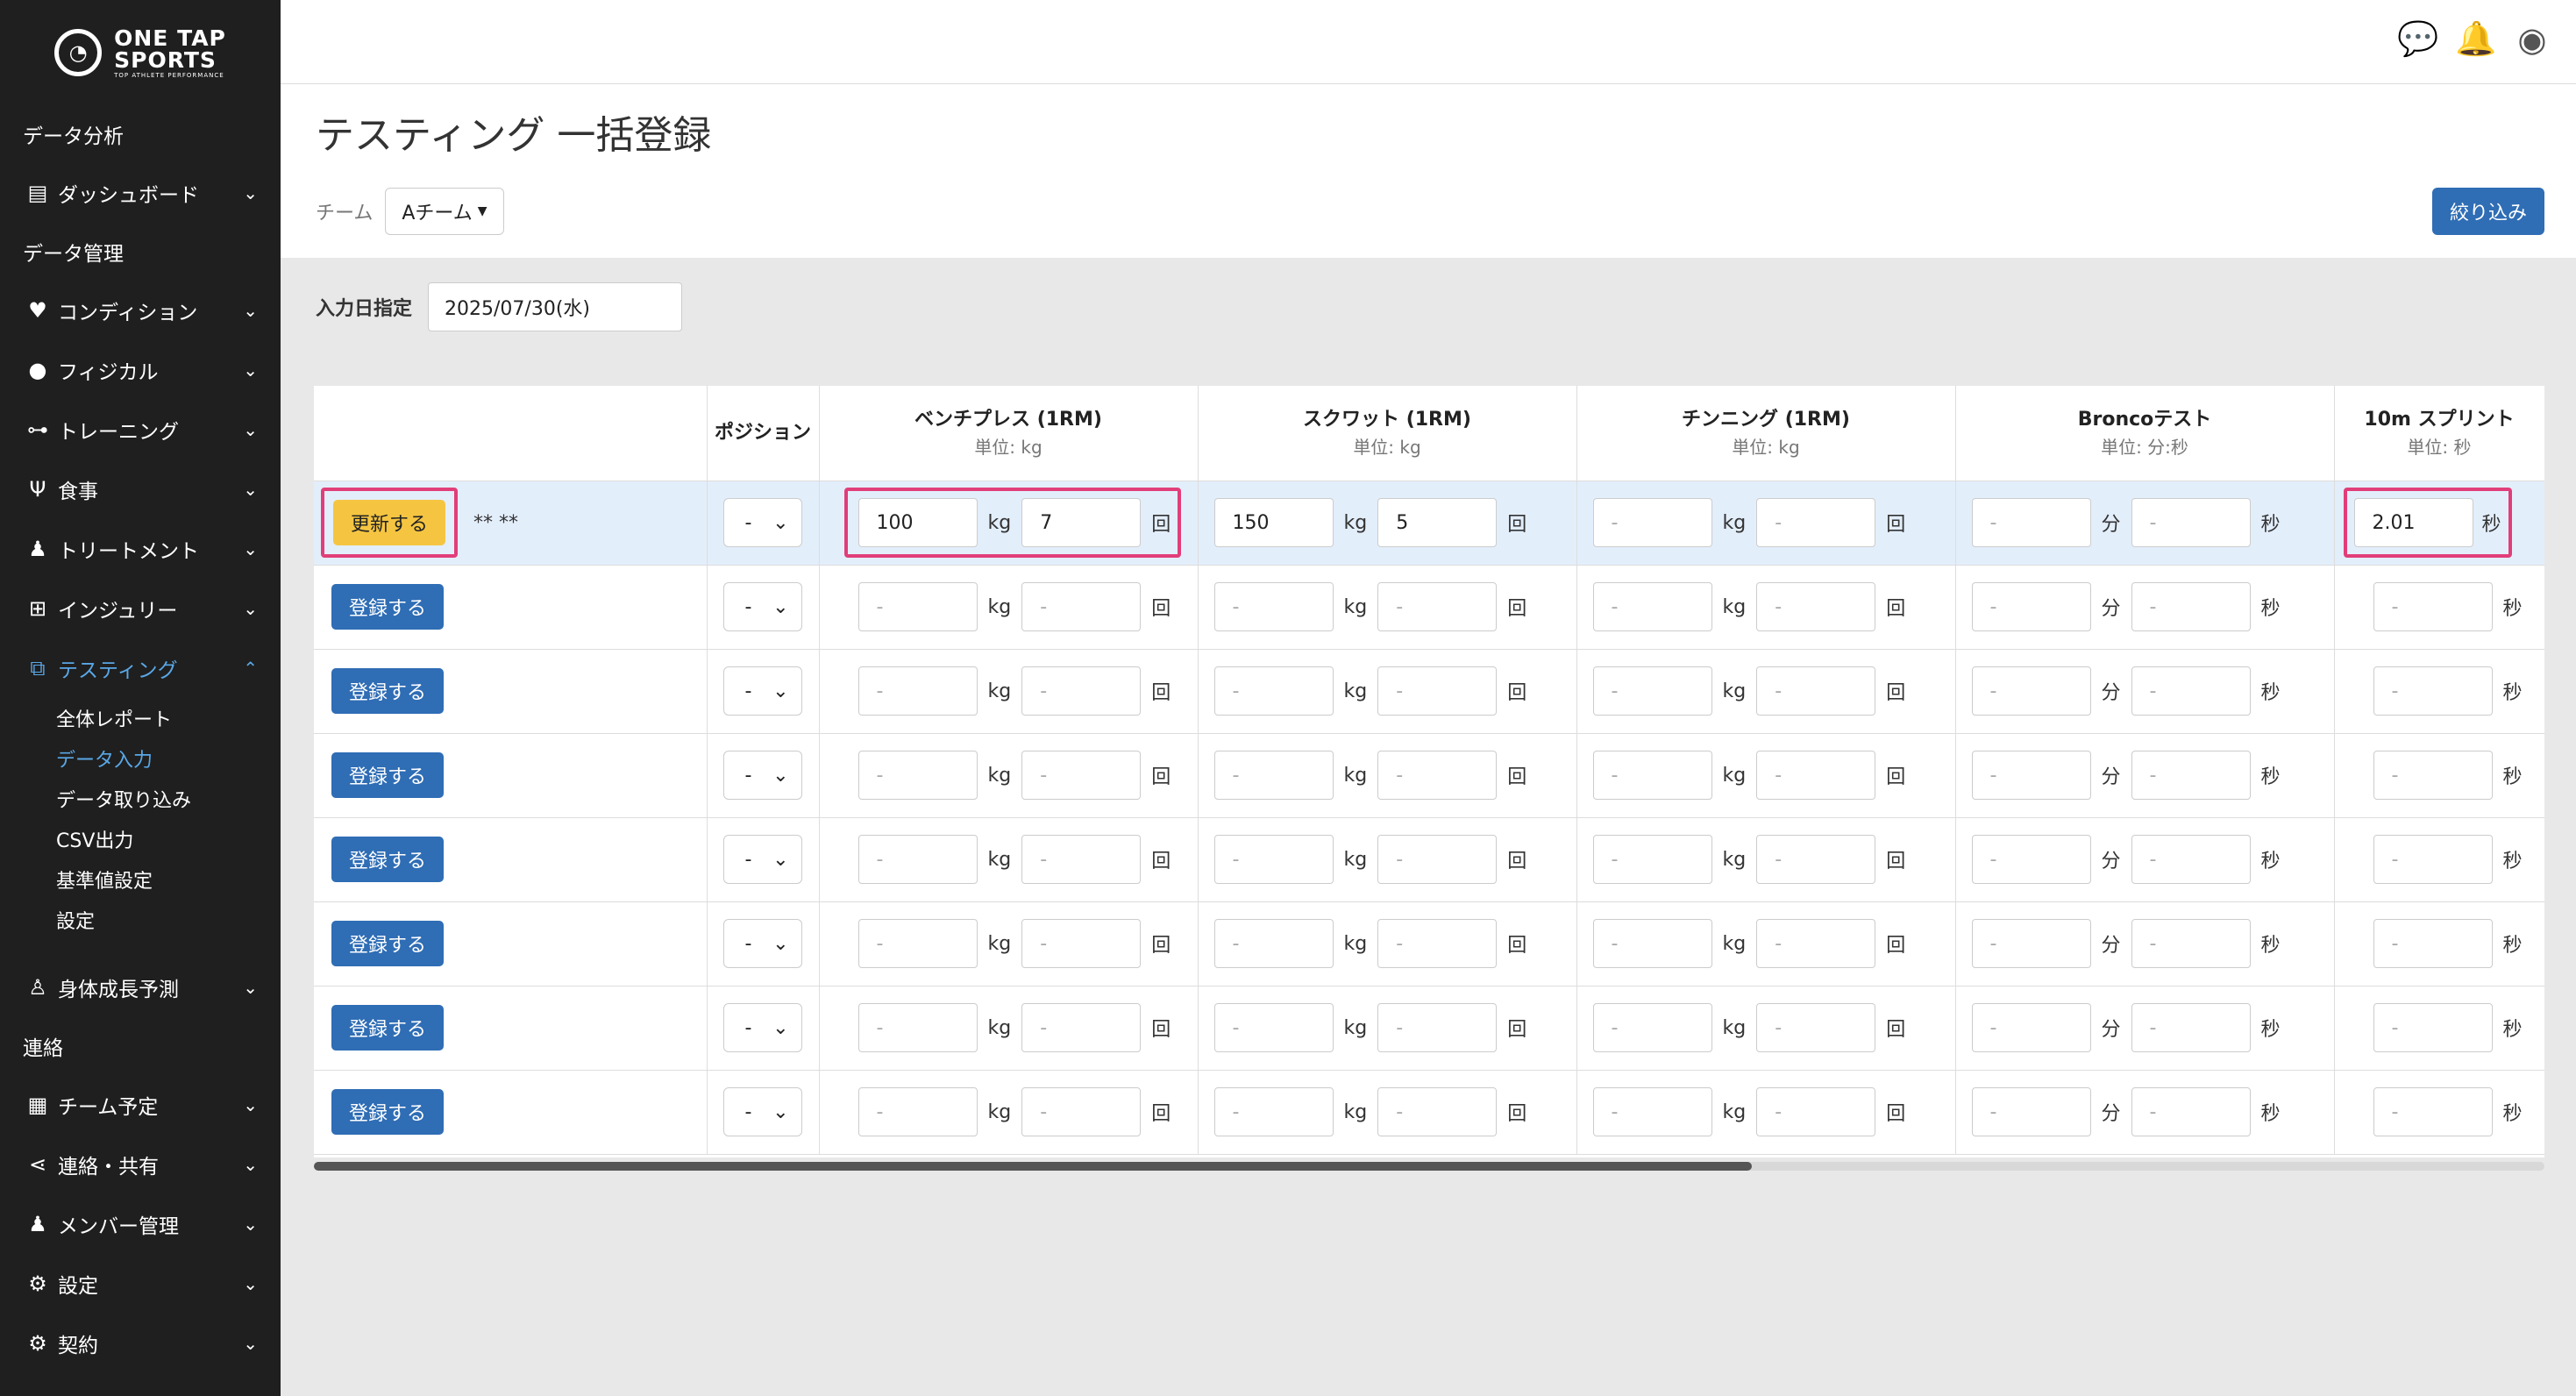  I want to click on squat-kg-input: 150, so click(1273, 522).